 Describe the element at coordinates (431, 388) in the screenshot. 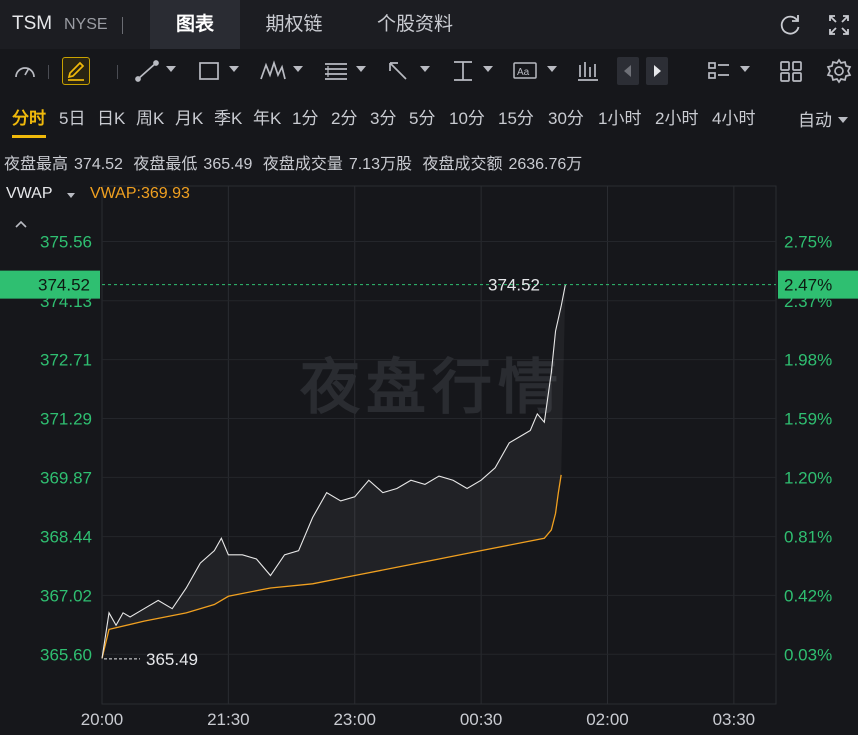

I see `chart-watermark: 夜盘行情` at that location.